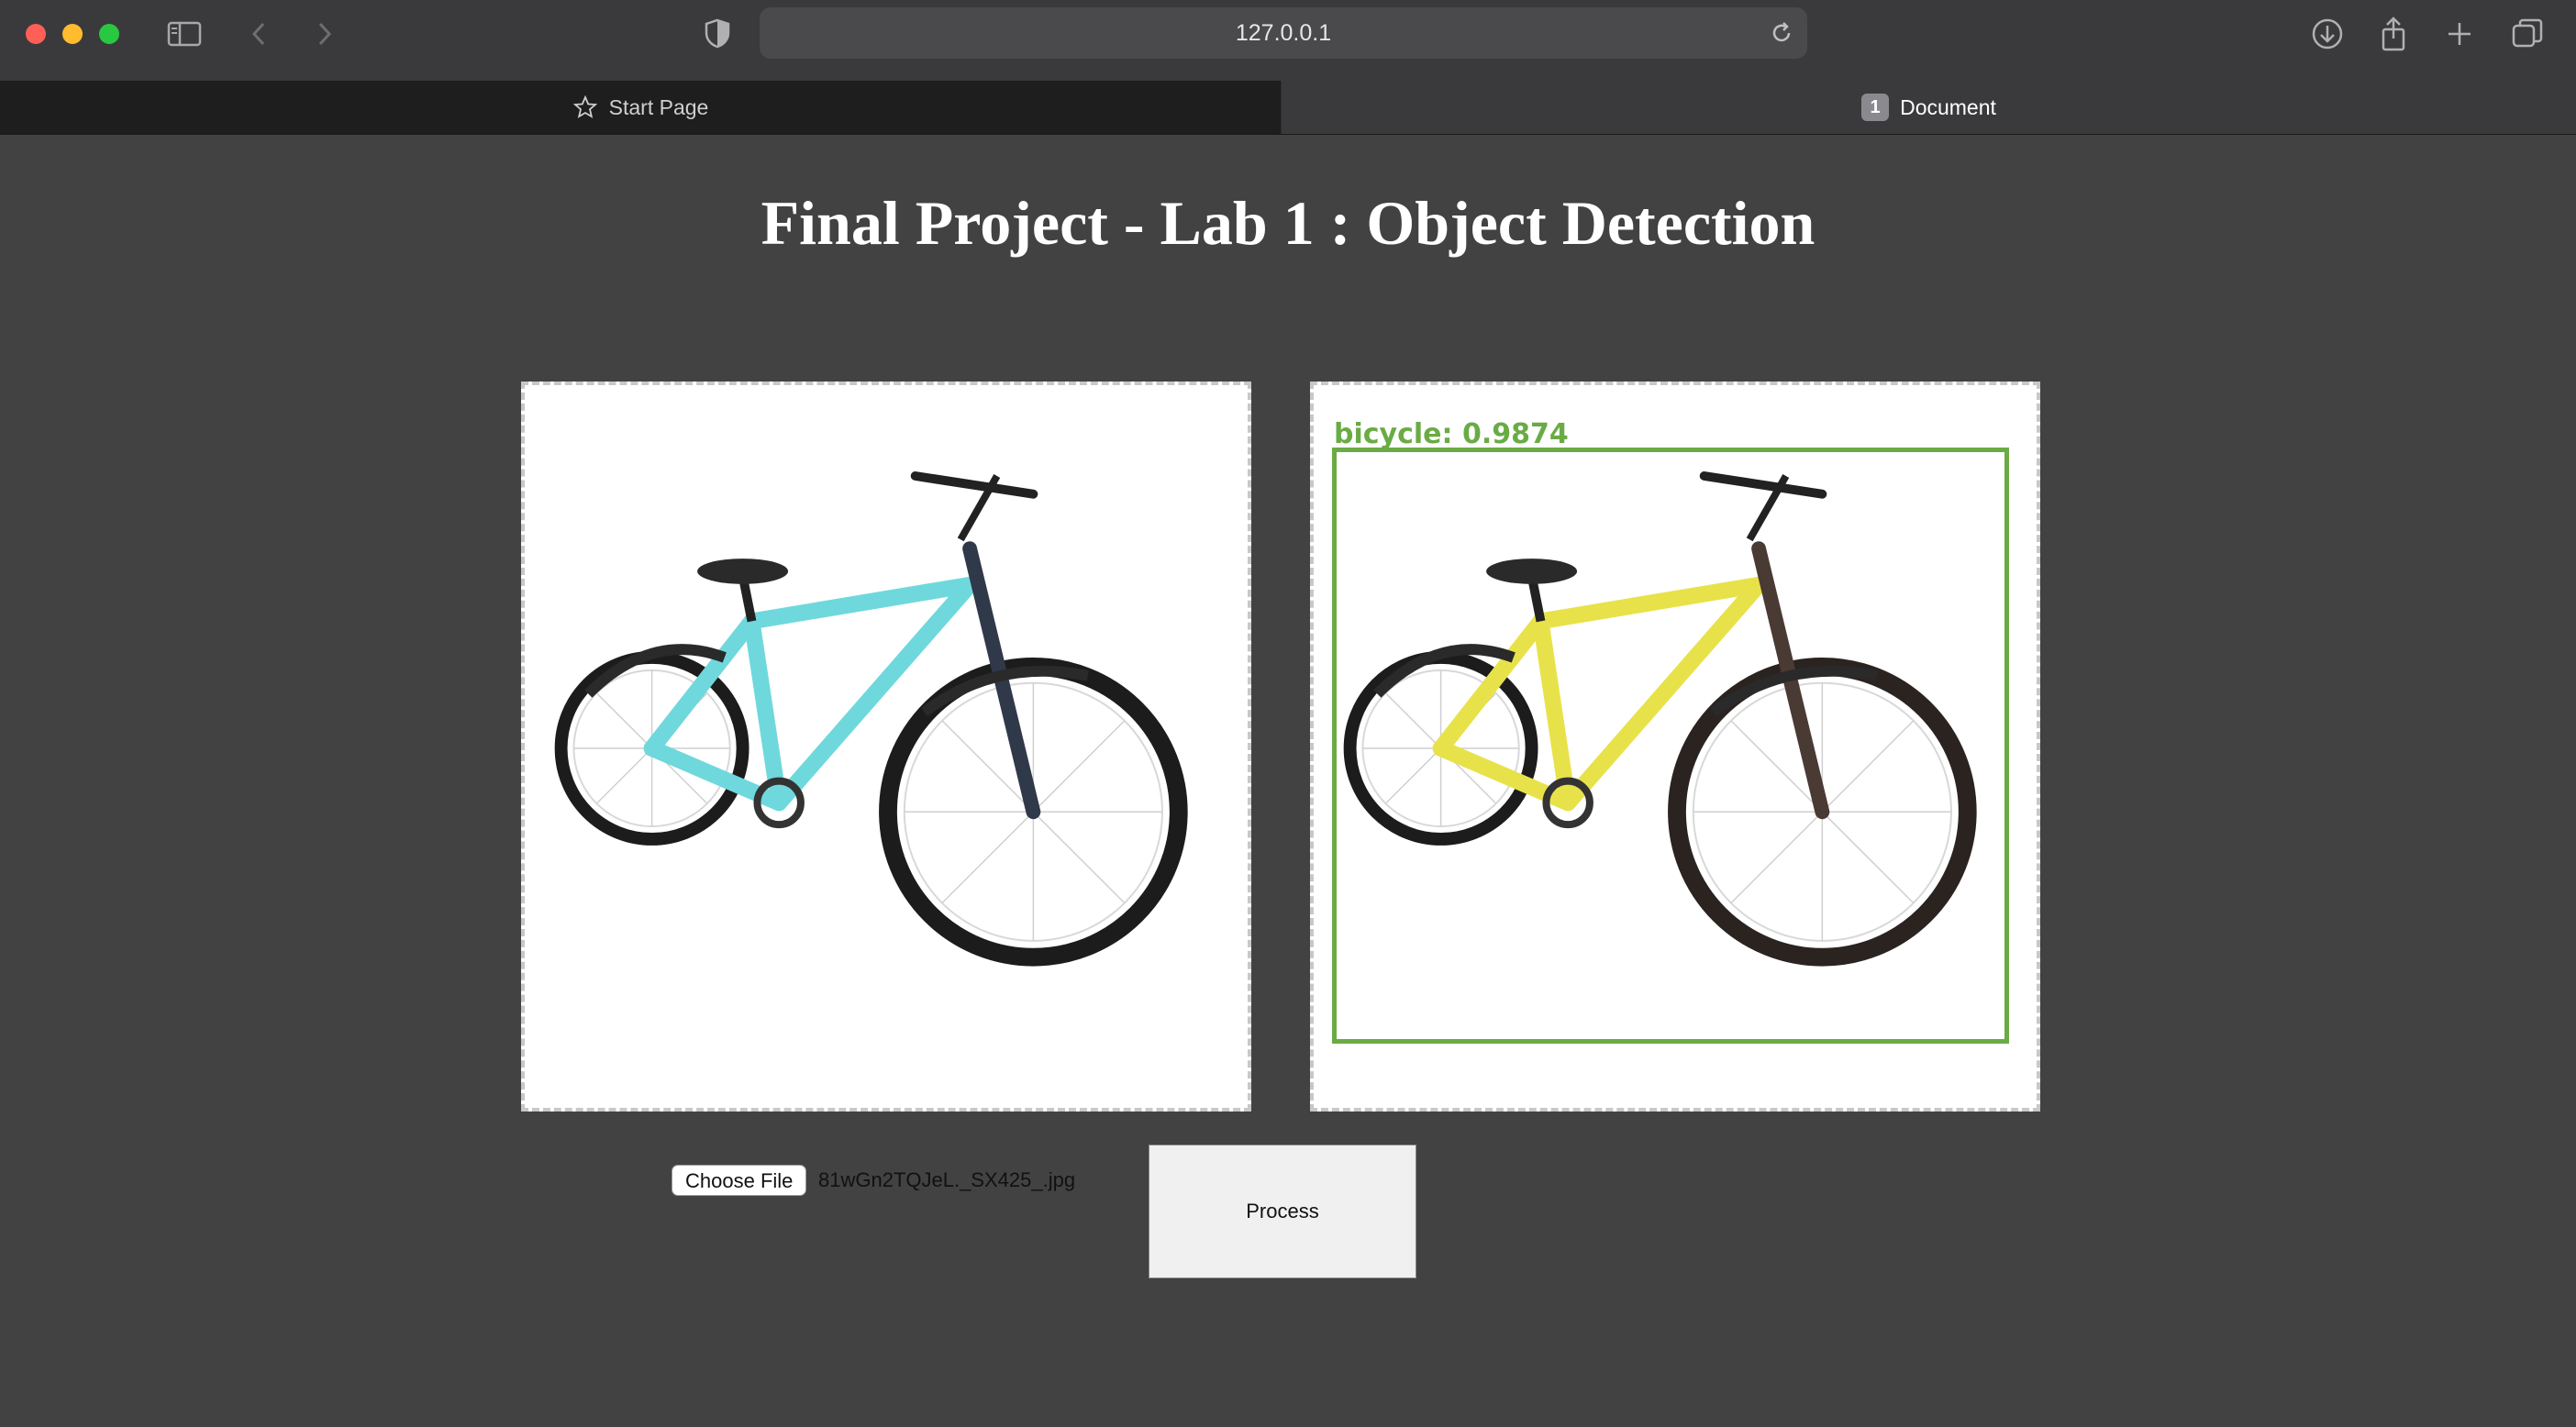  What do you see at coordinates (184, 34) in the screenshot?
I see `sidebar-icon` at bounding box center [184, 34].